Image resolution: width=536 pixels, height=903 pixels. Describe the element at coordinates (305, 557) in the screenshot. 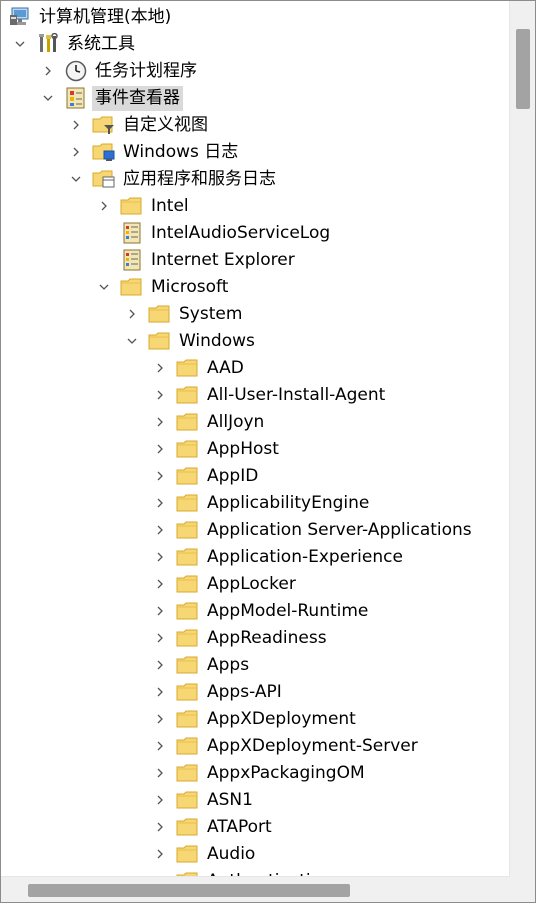

I see `tree-item-label: Application-Experience` at that location.